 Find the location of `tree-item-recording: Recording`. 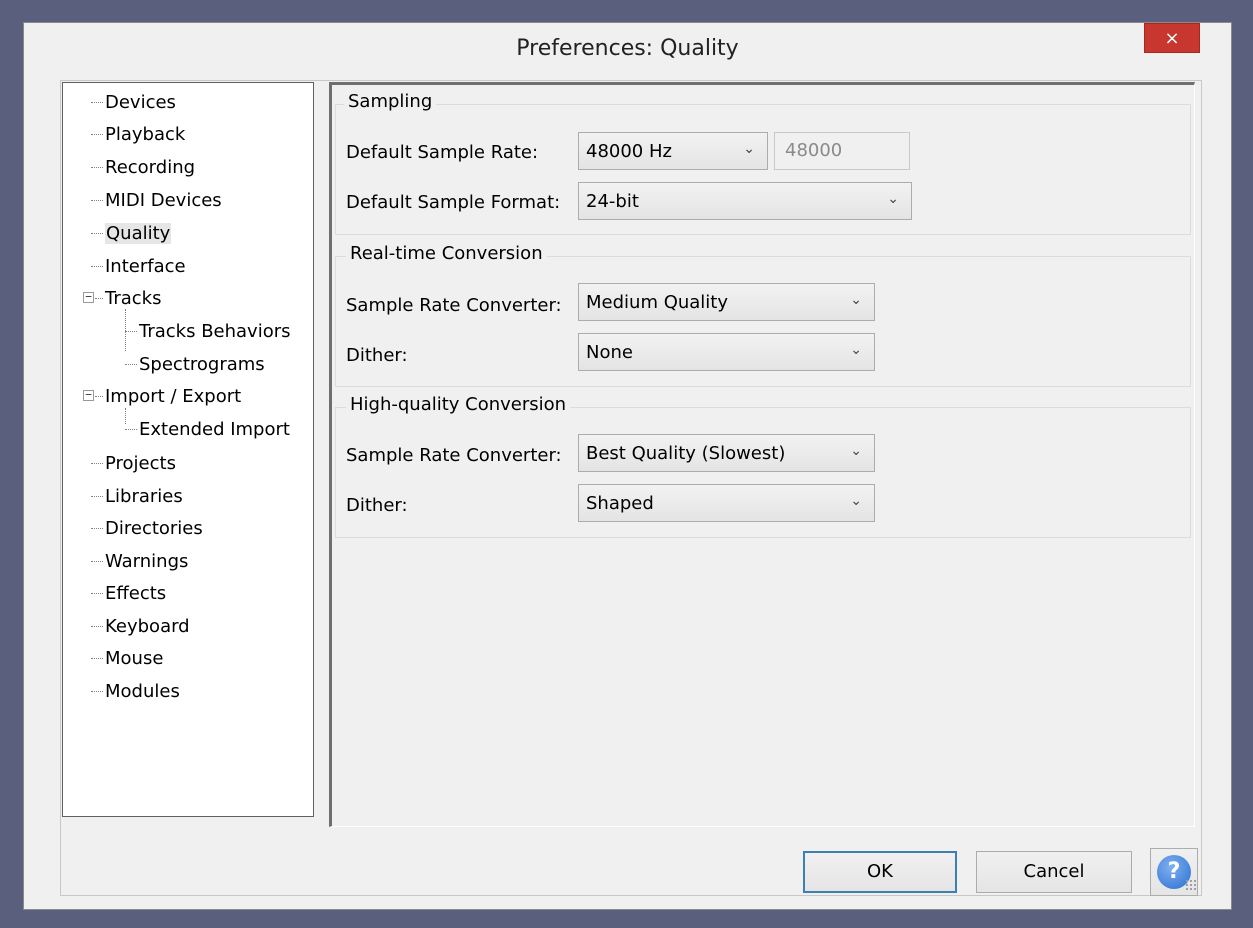

tree-item-recording: Recording is located at coordinates (143, 168).